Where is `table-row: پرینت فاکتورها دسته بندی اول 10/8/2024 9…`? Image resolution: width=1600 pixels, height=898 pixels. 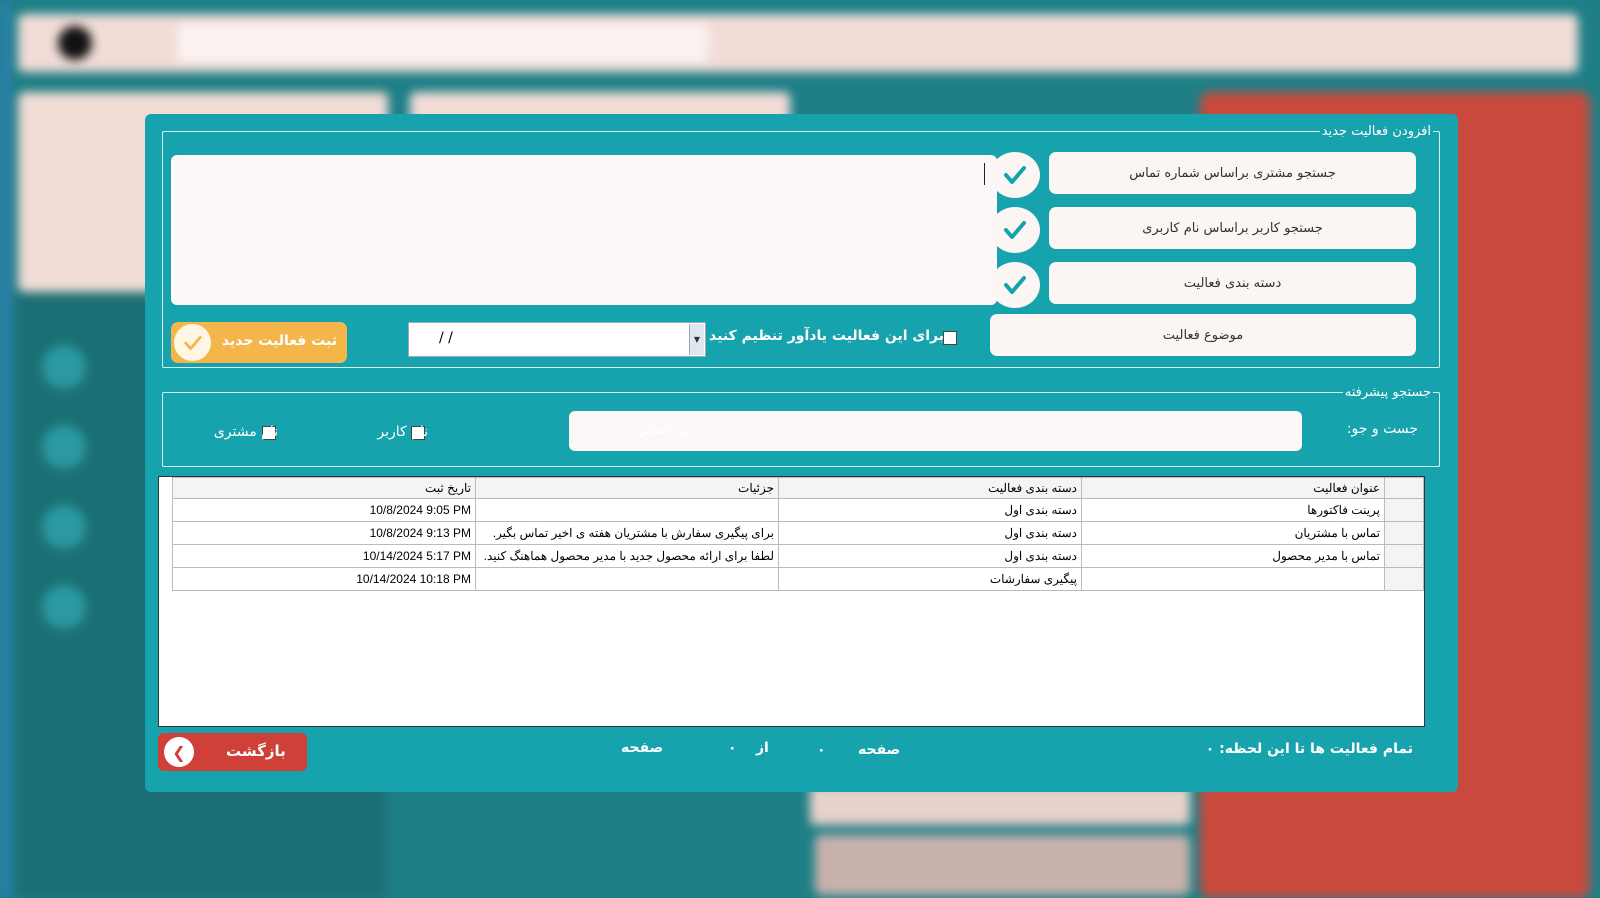 table-row: پرینت فاکتورها دسته بندی اول 10/8/2024 9… is located at coordinates (798, 510).